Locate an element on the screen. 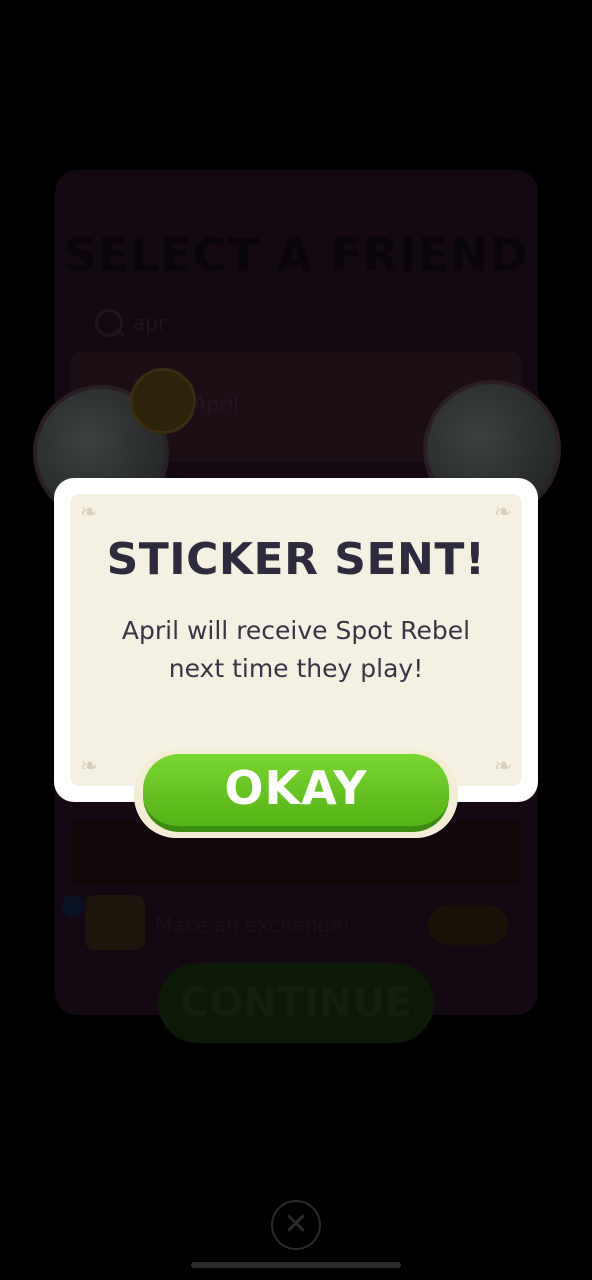  home-indicator is located at coordinates (296, 1265).